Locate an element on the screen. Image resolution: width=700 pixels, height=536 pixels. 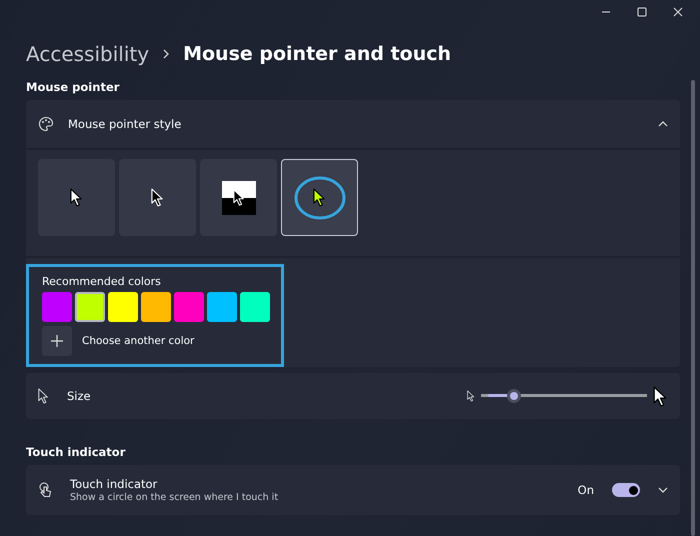
setting-description: Show a circle on the screen where I touch it is located at coordinates (175, 497).